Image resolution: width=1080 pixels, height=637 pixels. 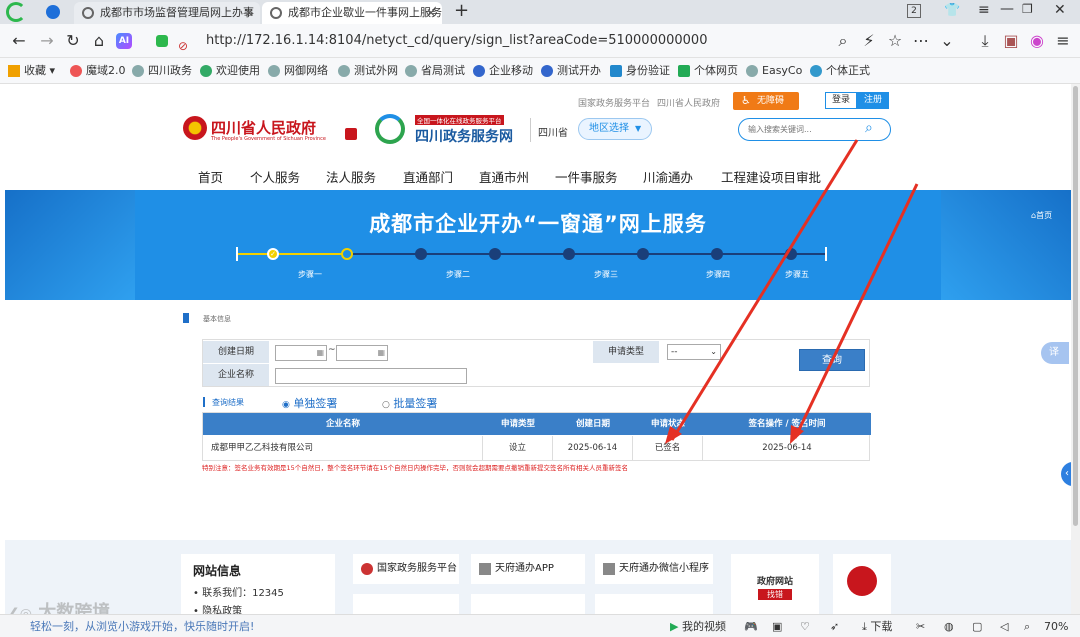 What do you see at coordinates (461, 11) in the screenshot?
I see `new-tab-button: +` at bounding box center [461, 11].